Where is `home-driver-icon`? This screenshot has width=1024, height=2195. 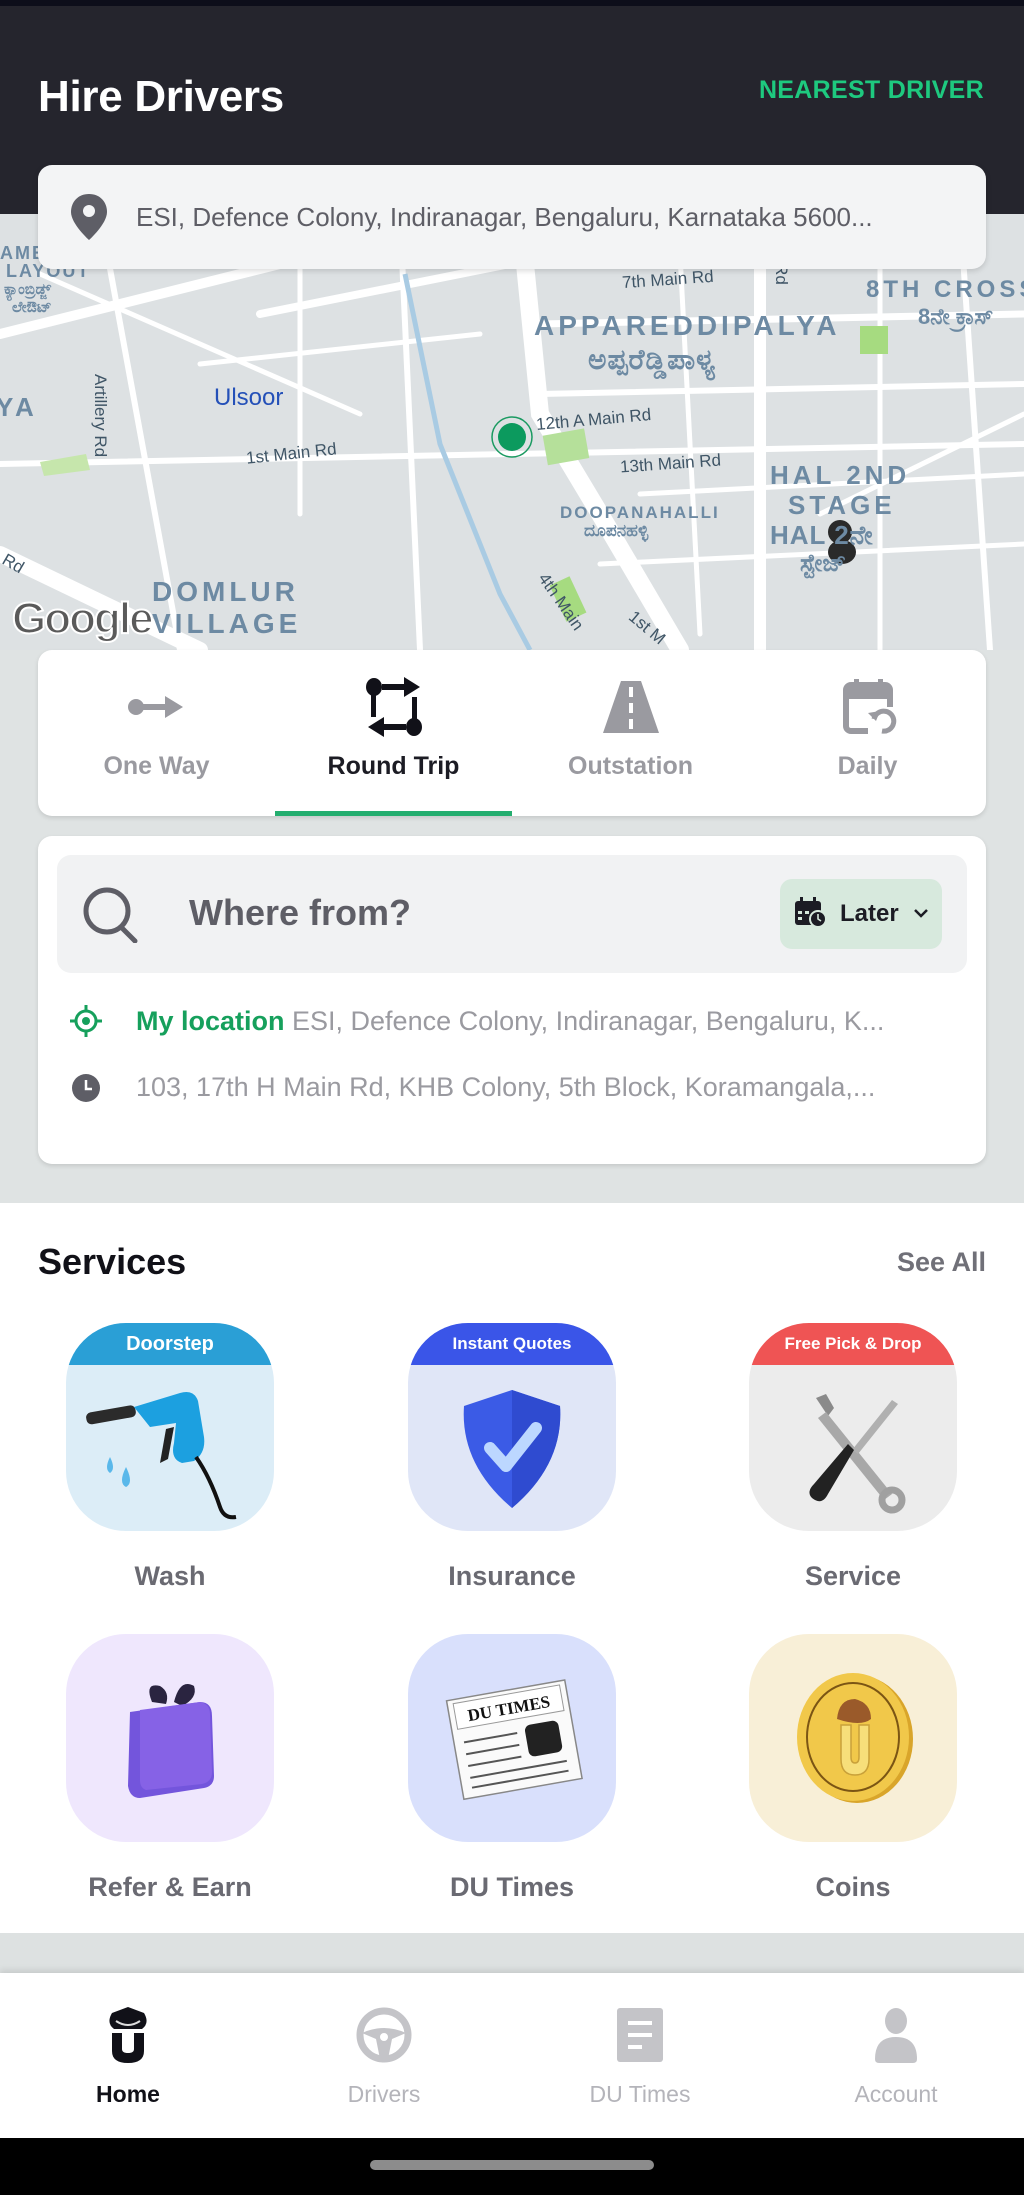
home-driver-icon is located at coordinates (128, 2035).